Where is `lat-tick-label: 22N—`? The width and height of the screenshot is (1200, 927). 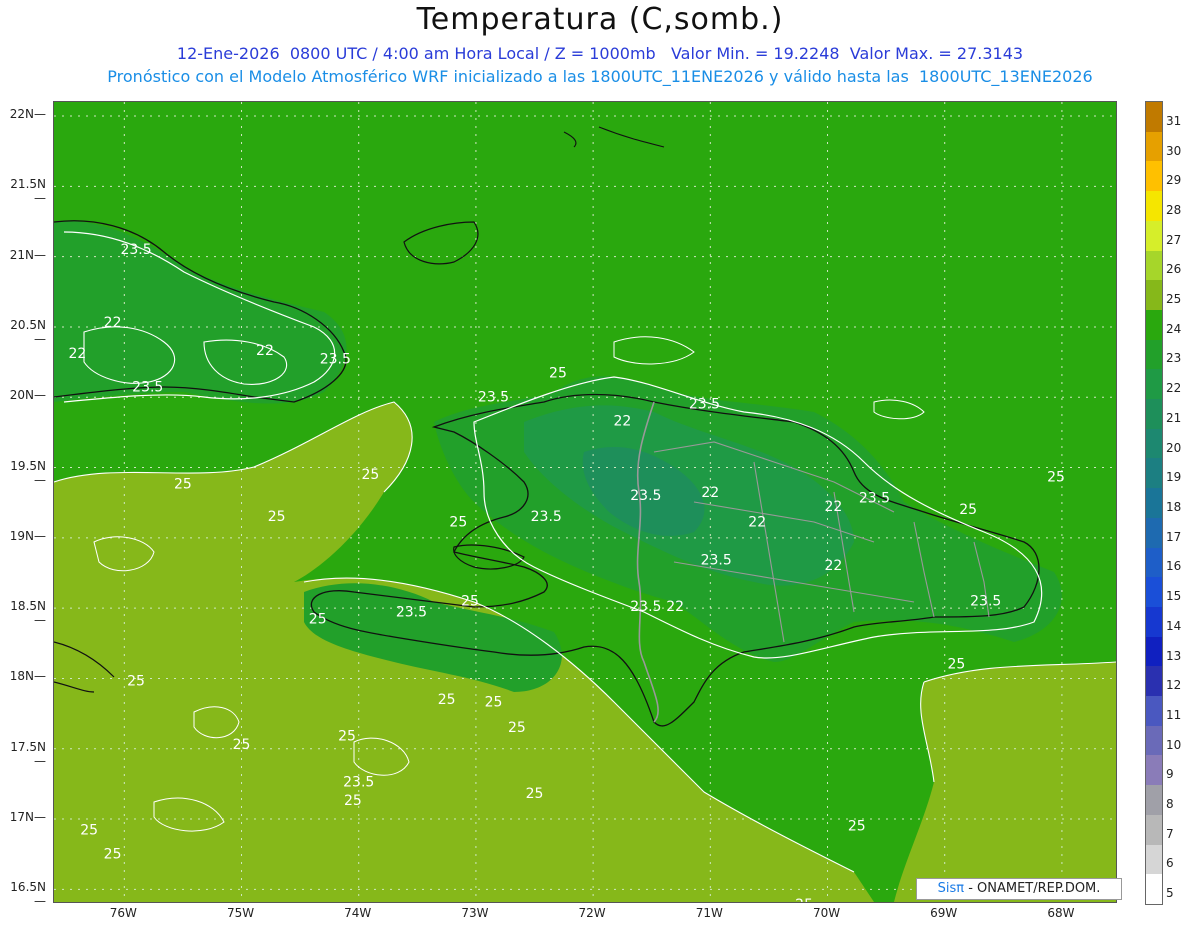
lat-tick-label: 22N— is located at coordinates (27, 114).